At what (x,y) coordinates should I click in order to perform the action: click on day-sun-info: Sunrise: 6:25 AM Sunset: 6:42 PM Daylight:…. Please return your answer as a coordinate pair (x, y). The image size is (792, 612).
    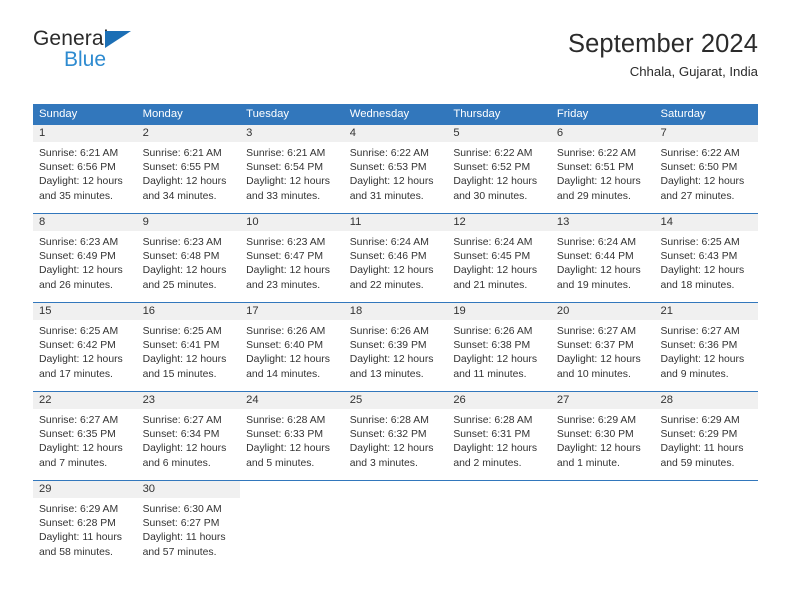
    Looking at the image, I should click on (85, 351).